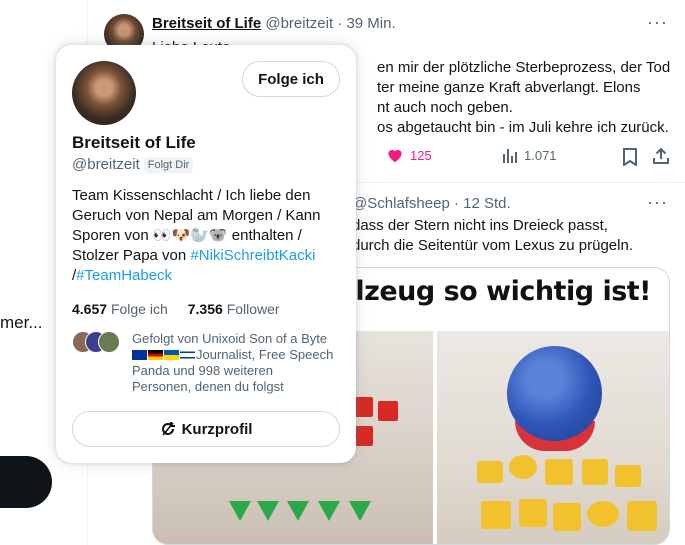 This screenshot has width=685, height=545. What do you see at coordinates (206, 23) in the screenshot?
I see `author-name: Breitseit of Life` at bounding box center [206, 23].